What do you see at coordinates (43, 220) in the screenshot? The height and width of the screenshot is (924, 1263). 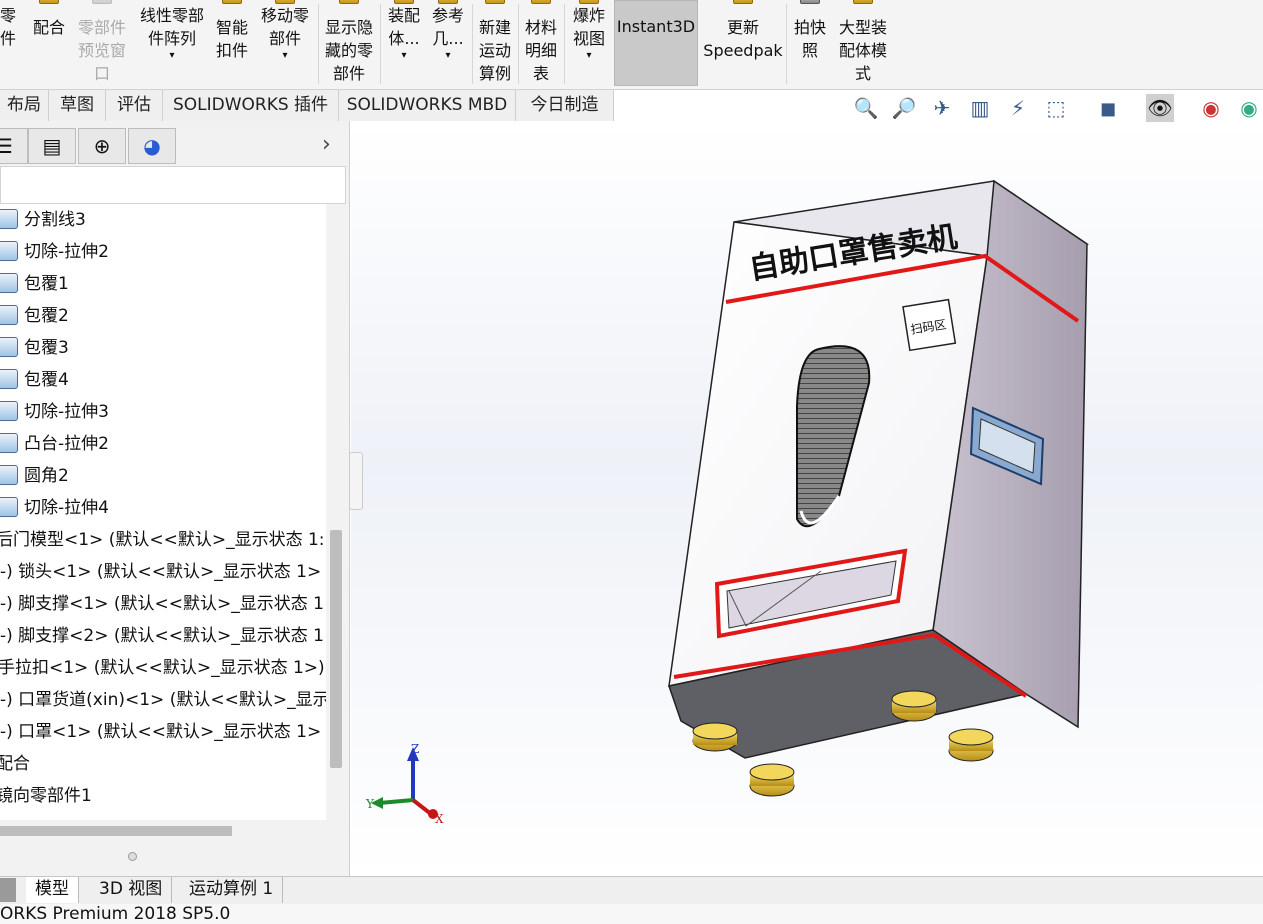 I see `tree-item: 分割线3` at bounding box center [43, 220].